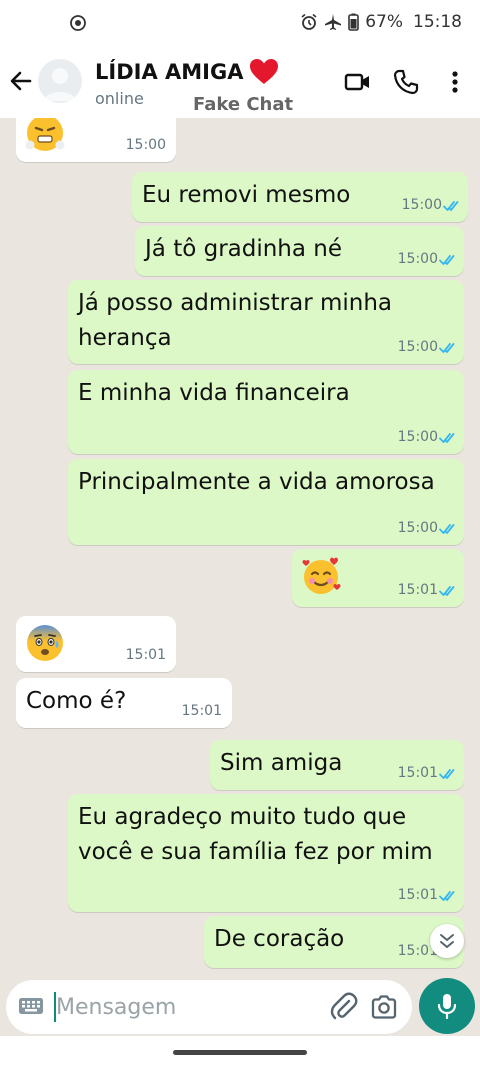 The height and width of the screenshot is (1066, 480). What do you see at coordinates (31, 1006) in the screenshot?
I see `keyboard-icon` at bounding box center [31, 1006].